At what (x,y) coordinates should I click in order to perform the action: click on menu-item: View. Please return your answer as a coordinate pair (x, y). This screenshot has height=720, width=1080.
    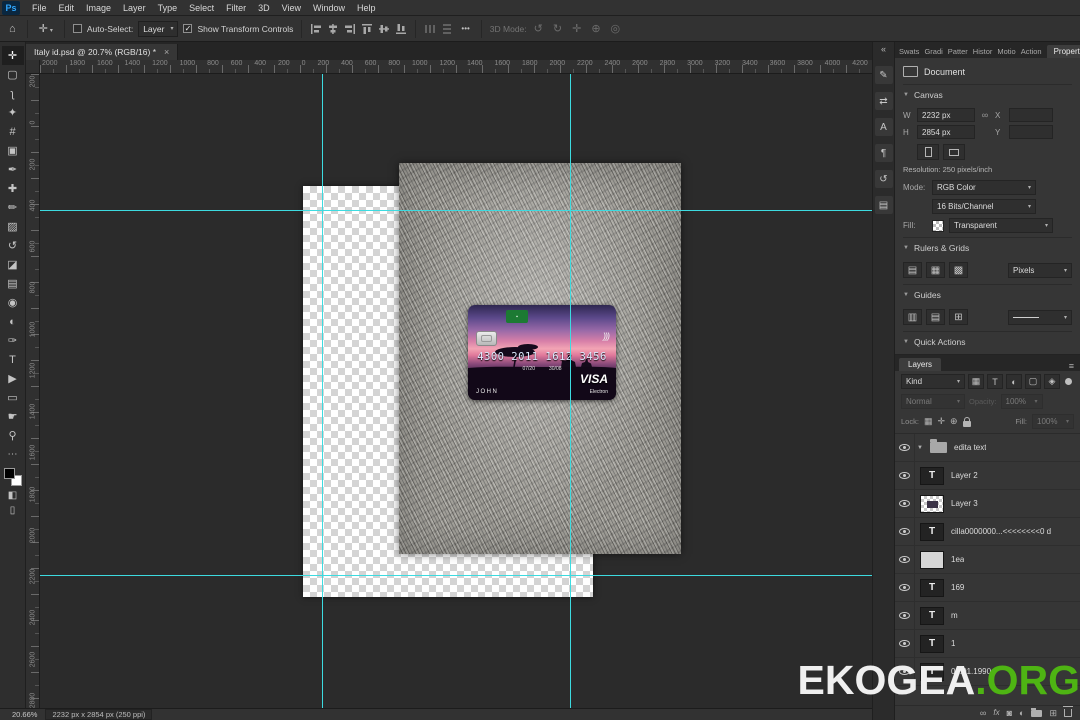
    Looking at the image, I should click on (291, 8).